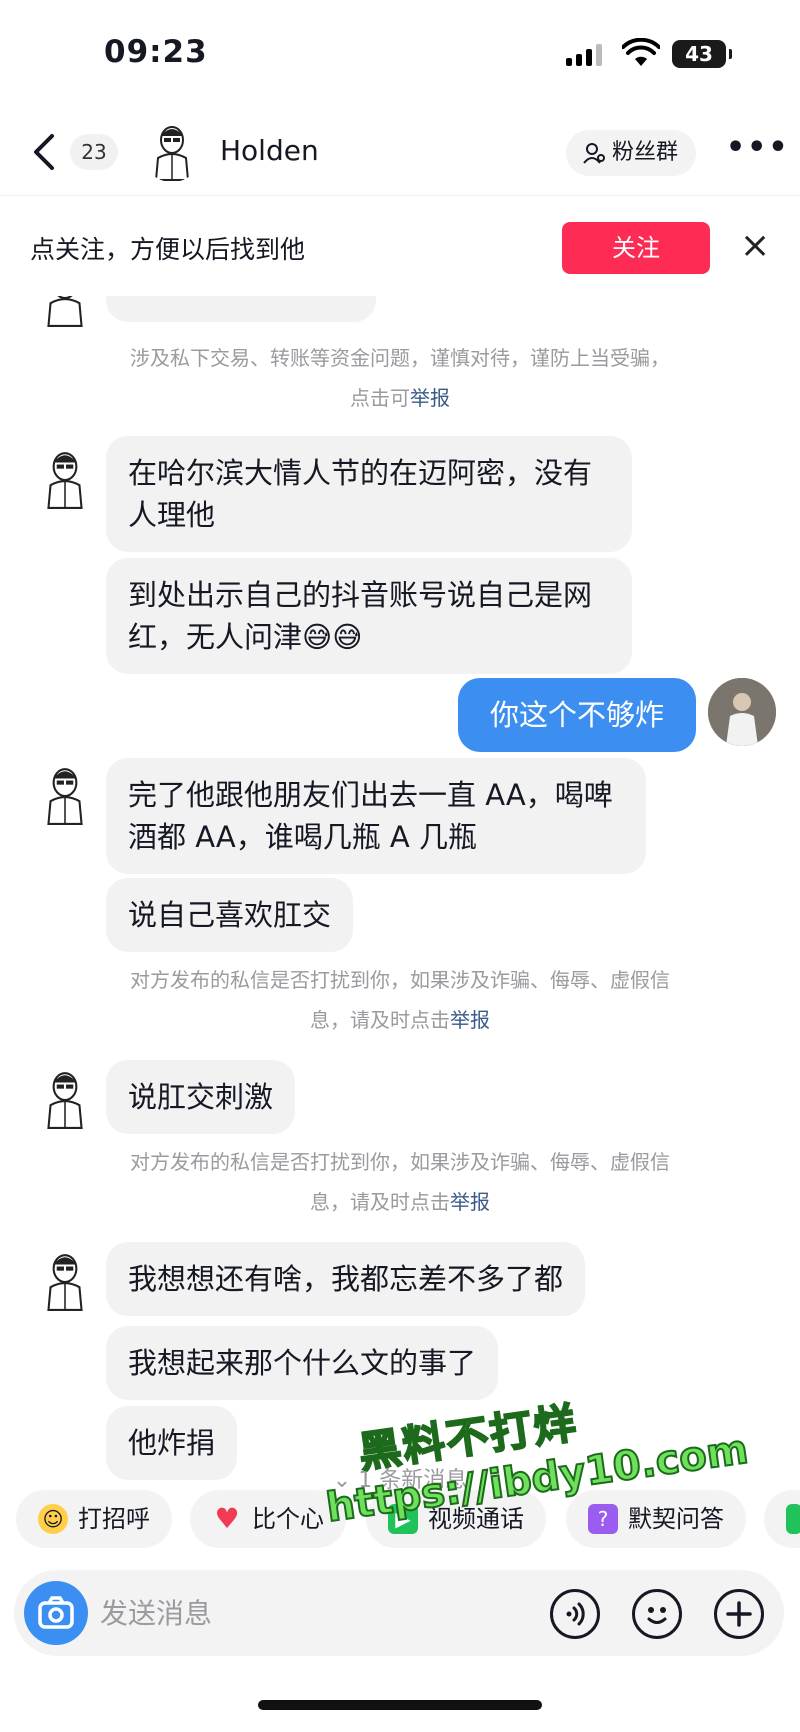 The height and width of the screenshot is (1732, 800). I want to click on quick-action-video-call: ▶ 视频通话, so click(456, 1519).